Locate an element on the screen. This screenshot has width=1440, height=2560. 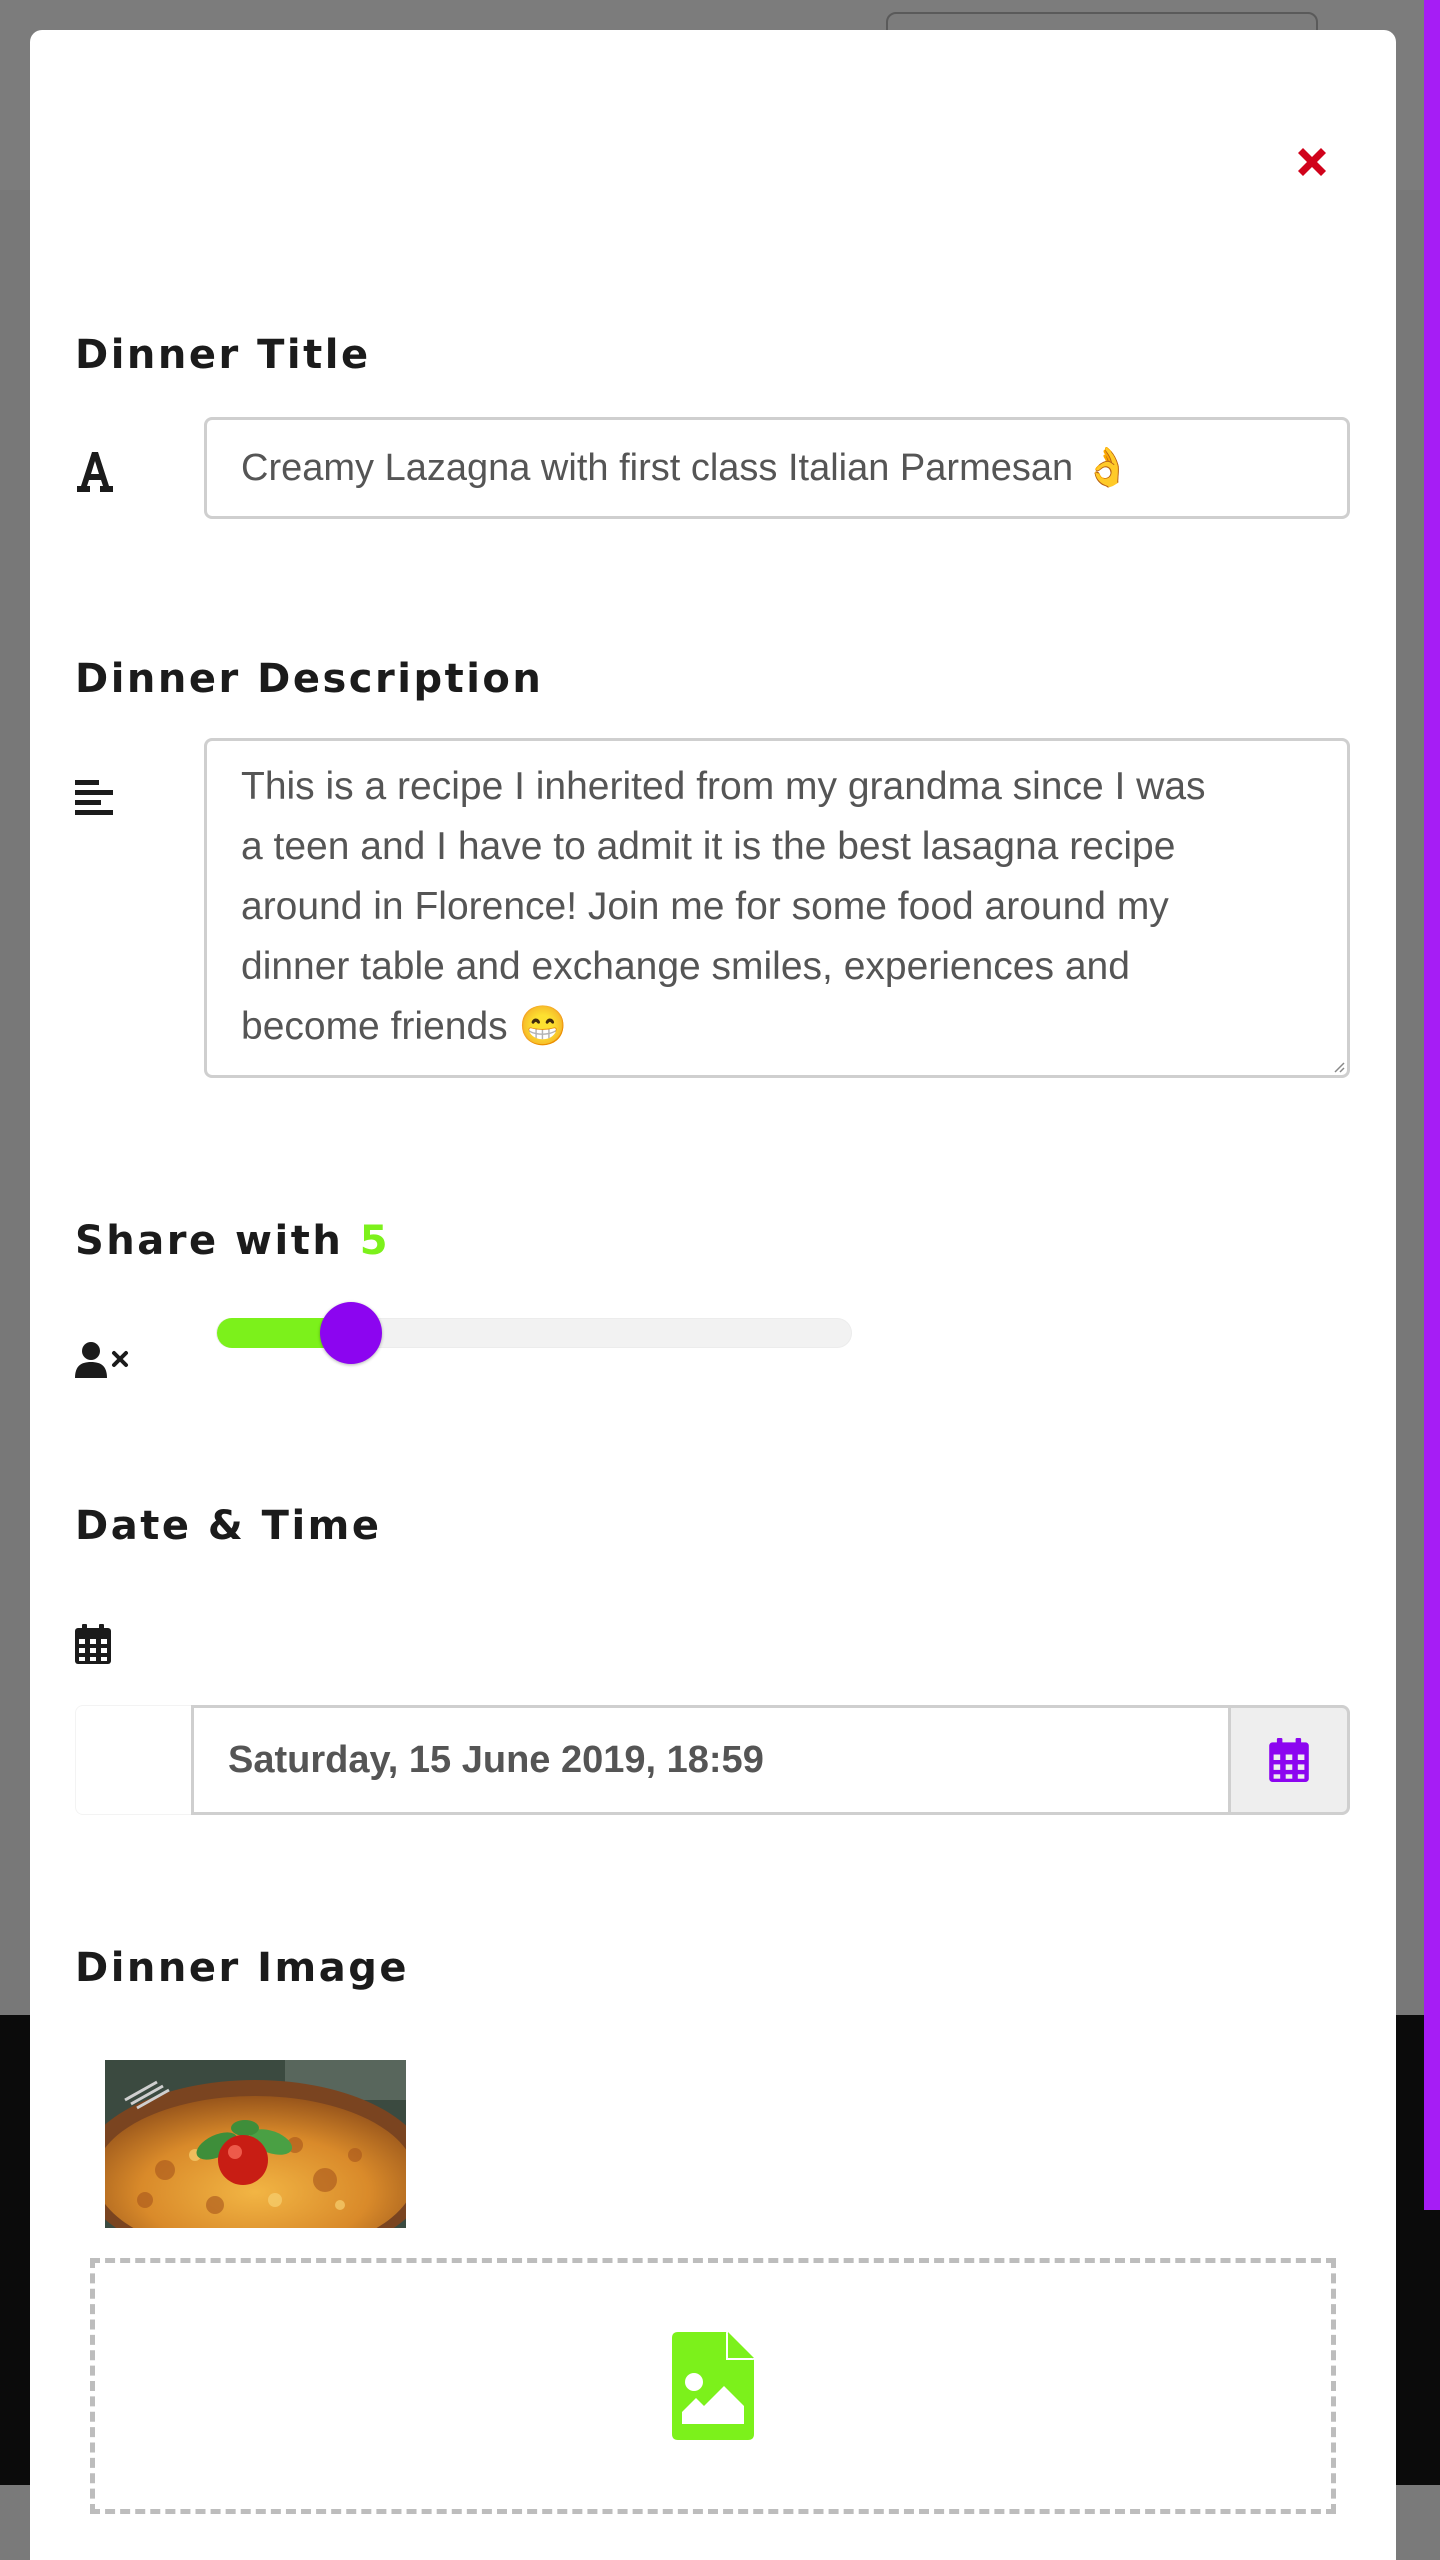
scrollbar-accent is located at coordinates (1432, 1105).